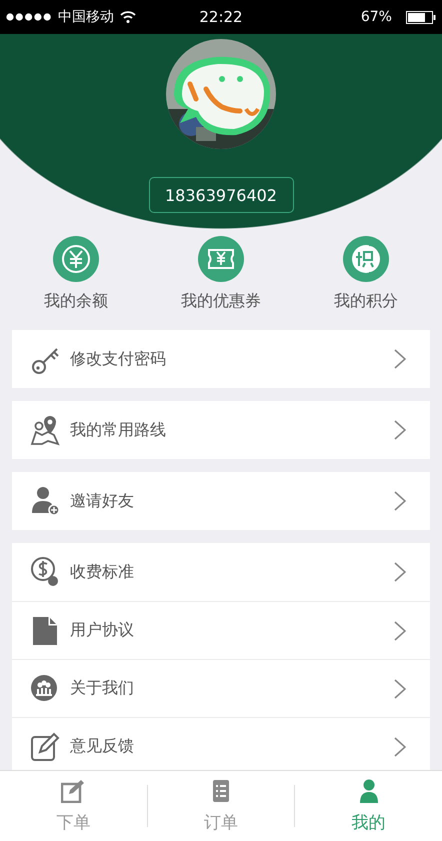 The image size is (442, 841). What do you see at coordinates (221, 572) in the screenshot?
I see `menu-item: 收费标准` at bounding box center [221, 572].